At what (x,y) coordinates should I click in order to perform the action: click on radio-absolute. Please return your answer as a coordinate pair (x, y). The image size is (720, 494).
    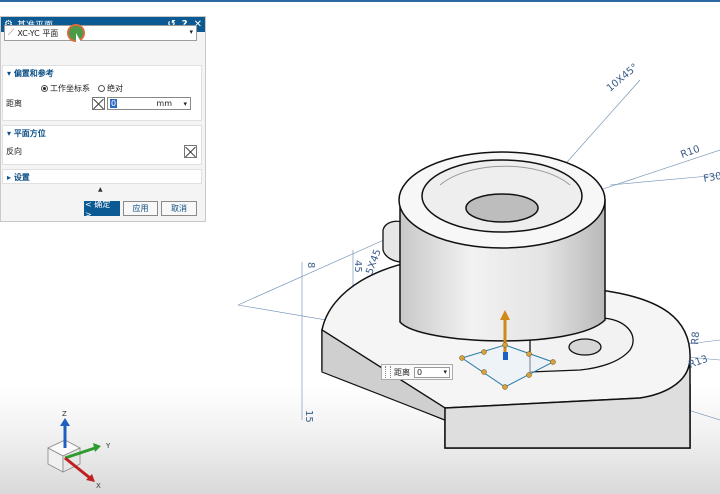
    Looking at the image, I should click on (101, 88).